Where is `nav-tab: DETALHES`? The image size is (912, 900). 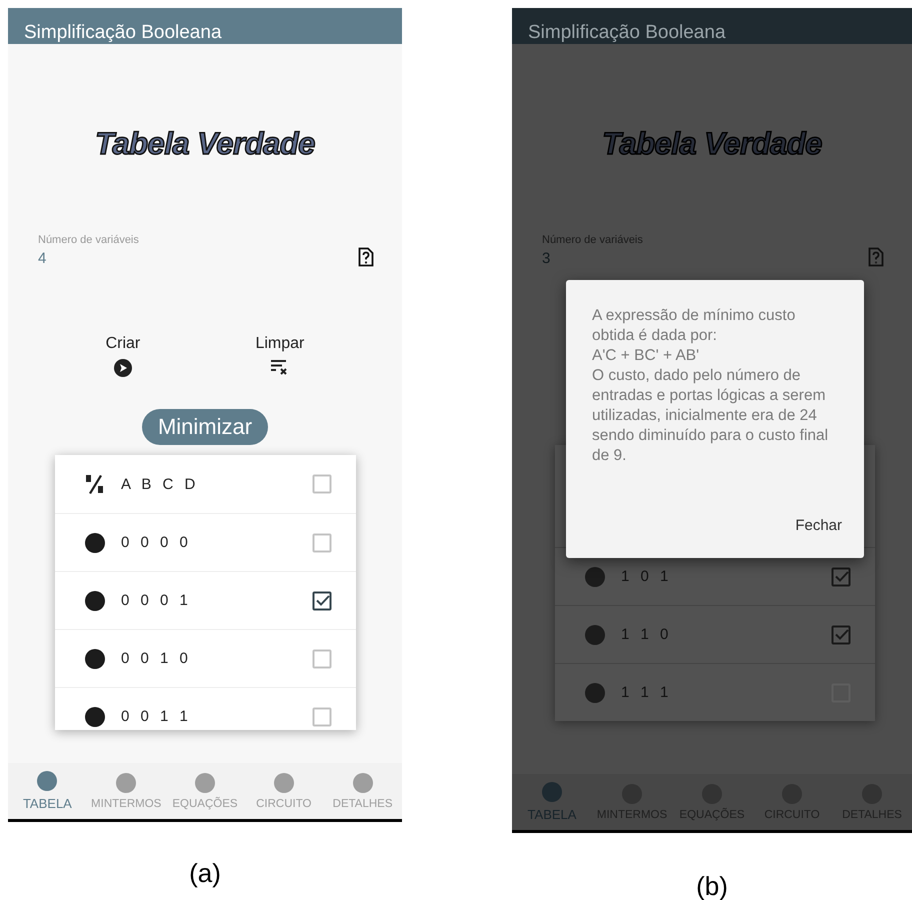 nav-tab: DETALHES is located at coordinates (362, 791).